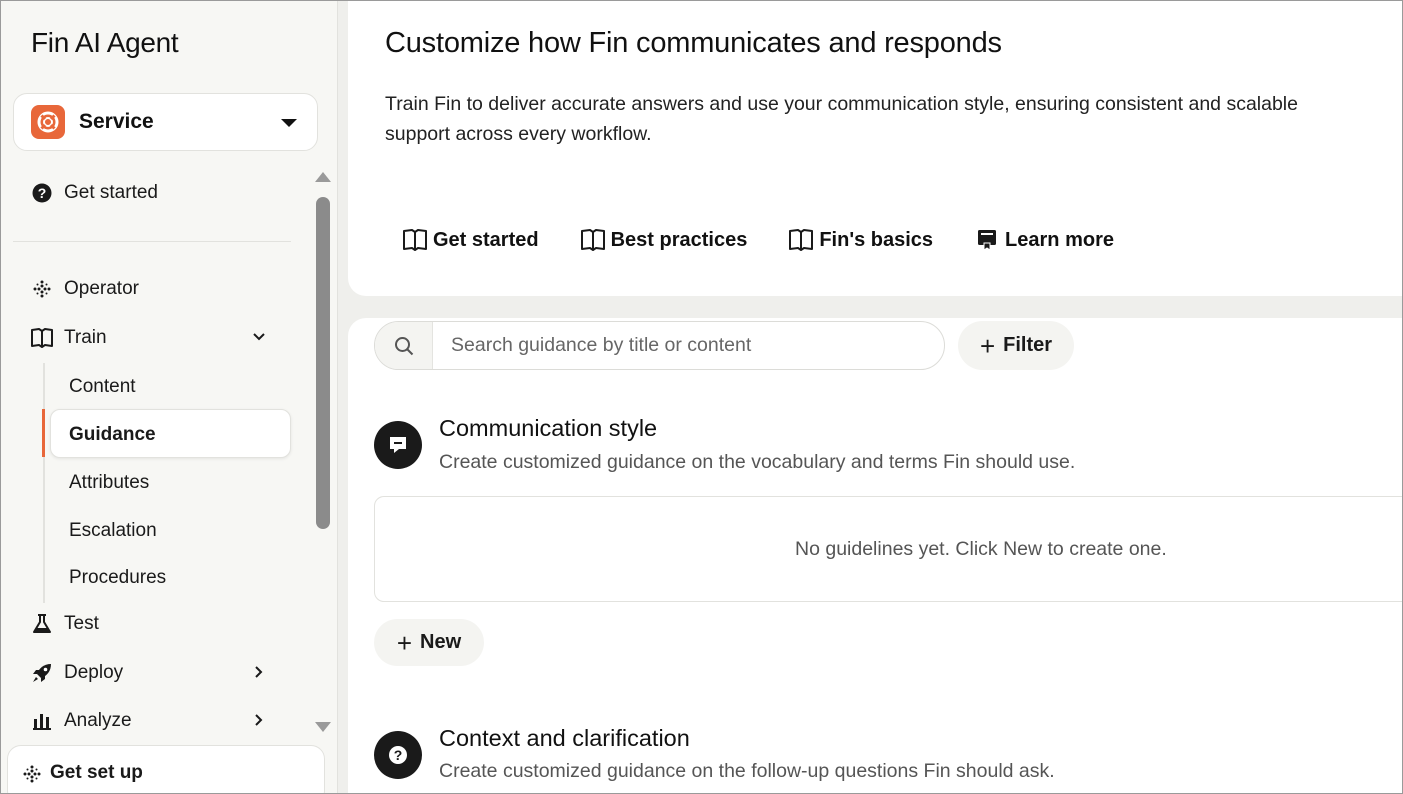 This screenshot has width=1403, height=794. I want to click on nav-test: Test, so click(65, 624).